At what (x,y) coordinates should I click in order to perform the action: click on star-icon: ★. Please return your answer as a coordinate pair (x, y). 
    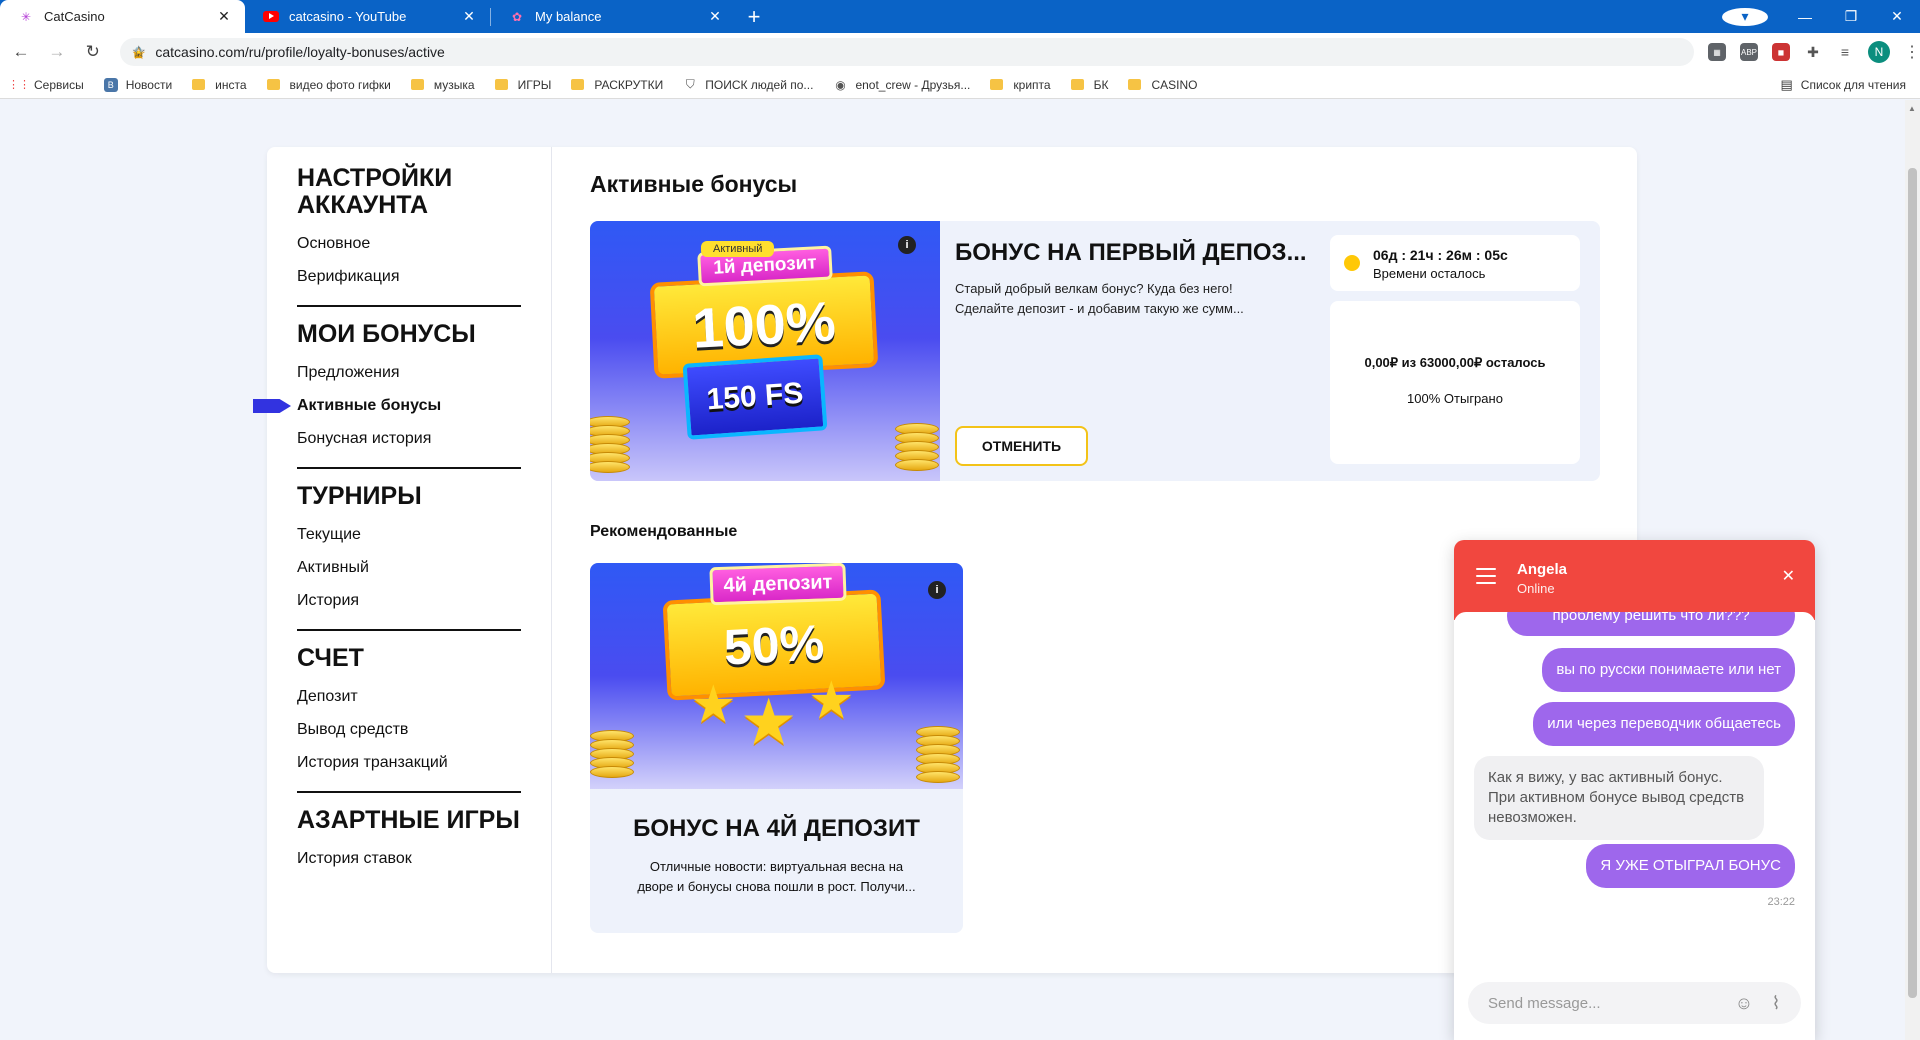
    Looking at the image, I should click on (831, 701).